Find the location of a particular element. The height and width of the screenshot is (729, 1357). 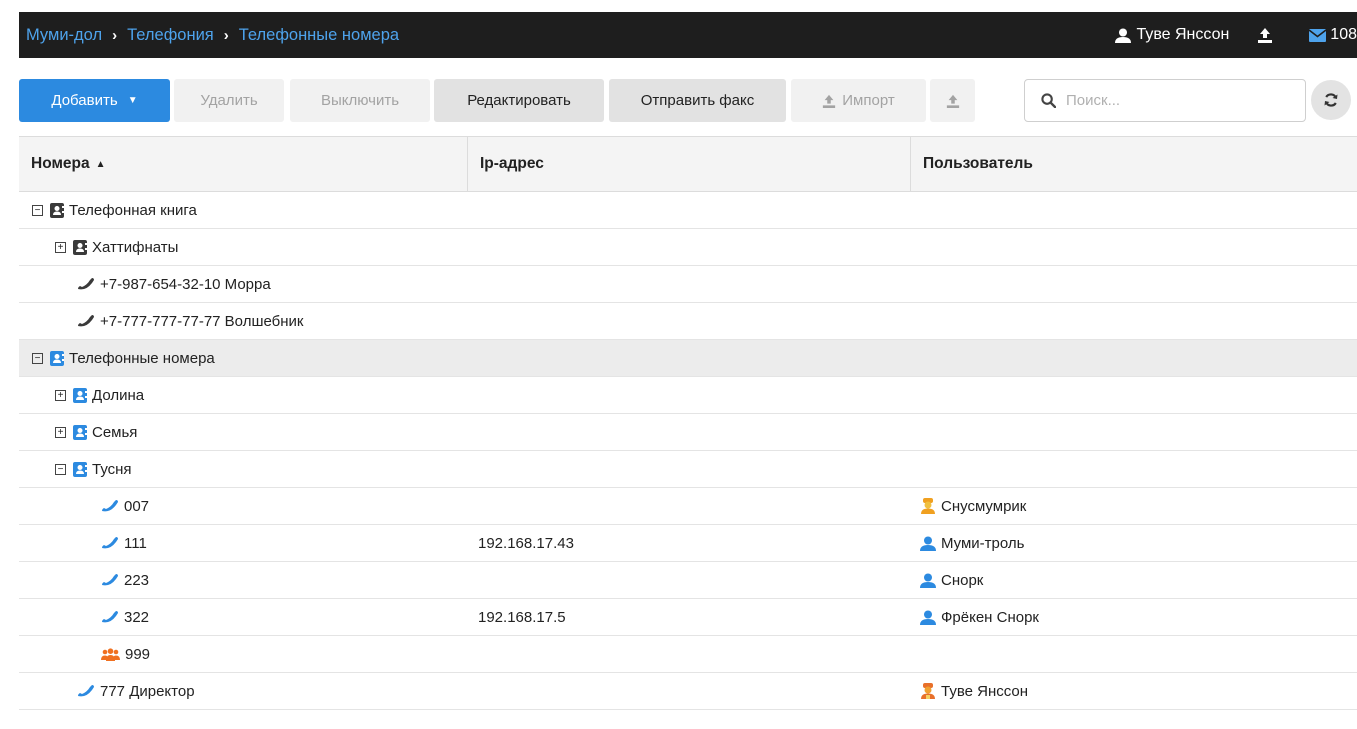

row-label: Семья is located at coordinates (115, 432).